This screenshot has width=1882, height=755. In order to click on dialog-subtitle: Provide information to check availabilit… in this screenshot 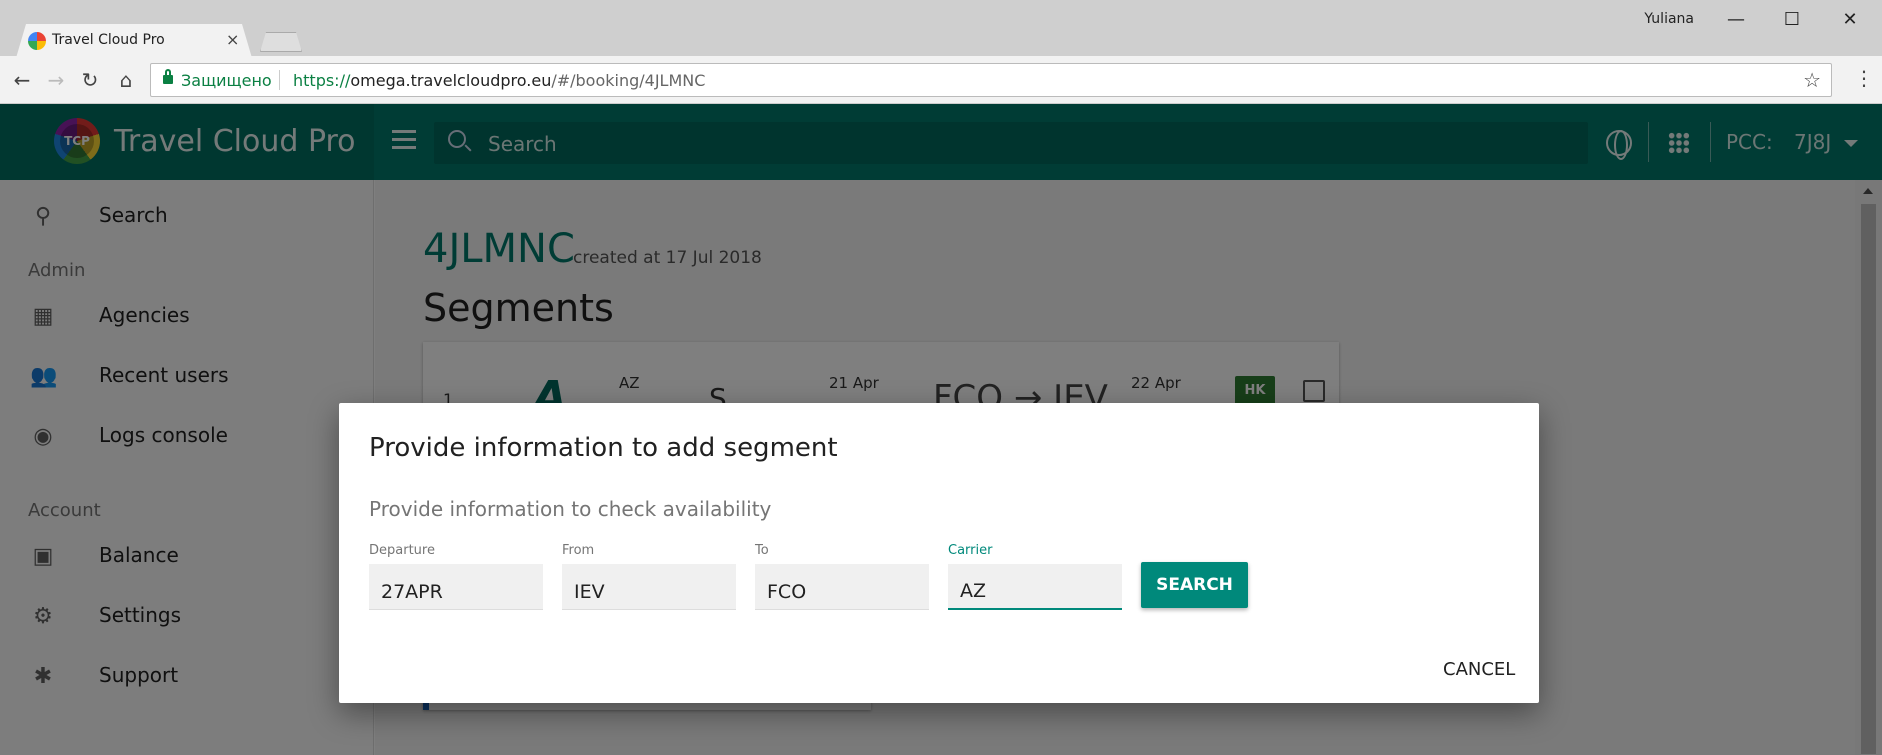, I will do `click(570, 509)`.